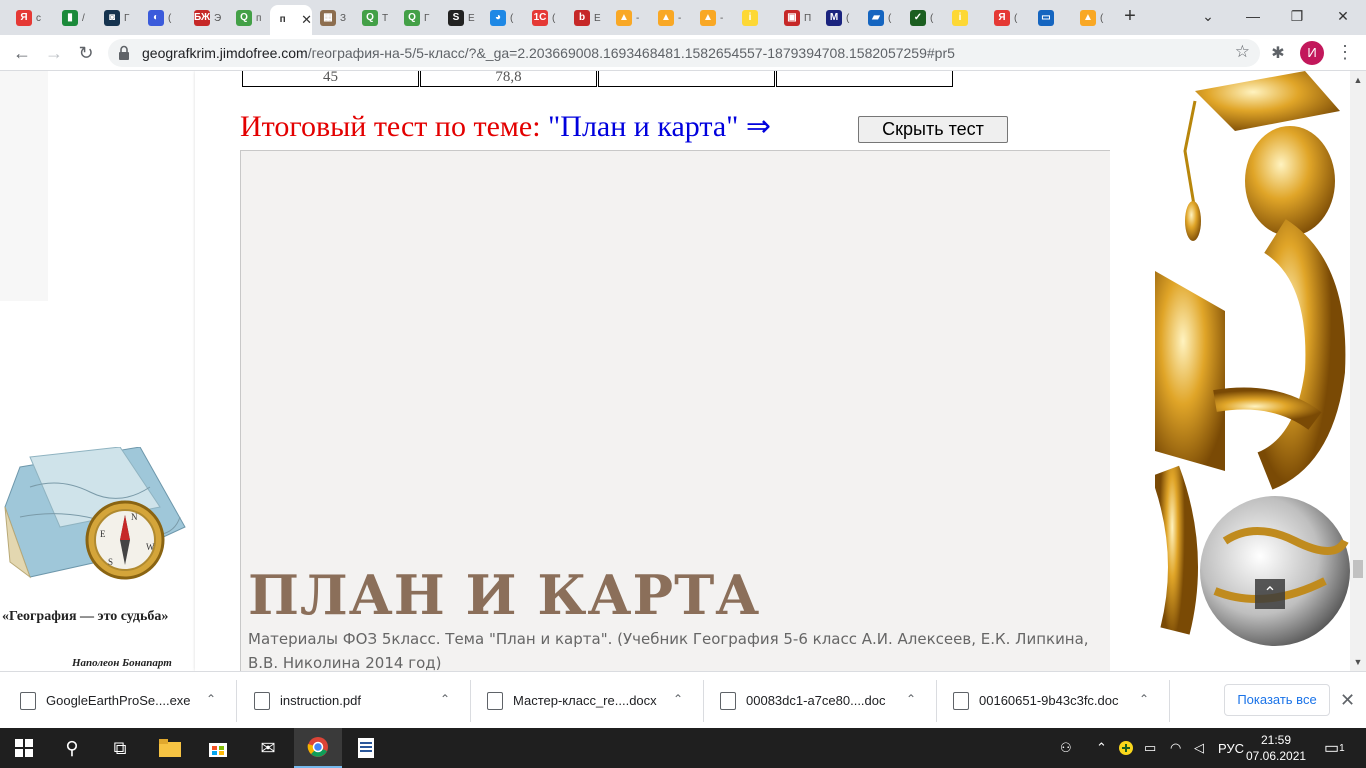 The height and width of the screenshot is (768, 1366). Describe the element at coordinates (122, 663) in the screenshot. I see `quote-author: Наполеон Бонапарт` at that location.